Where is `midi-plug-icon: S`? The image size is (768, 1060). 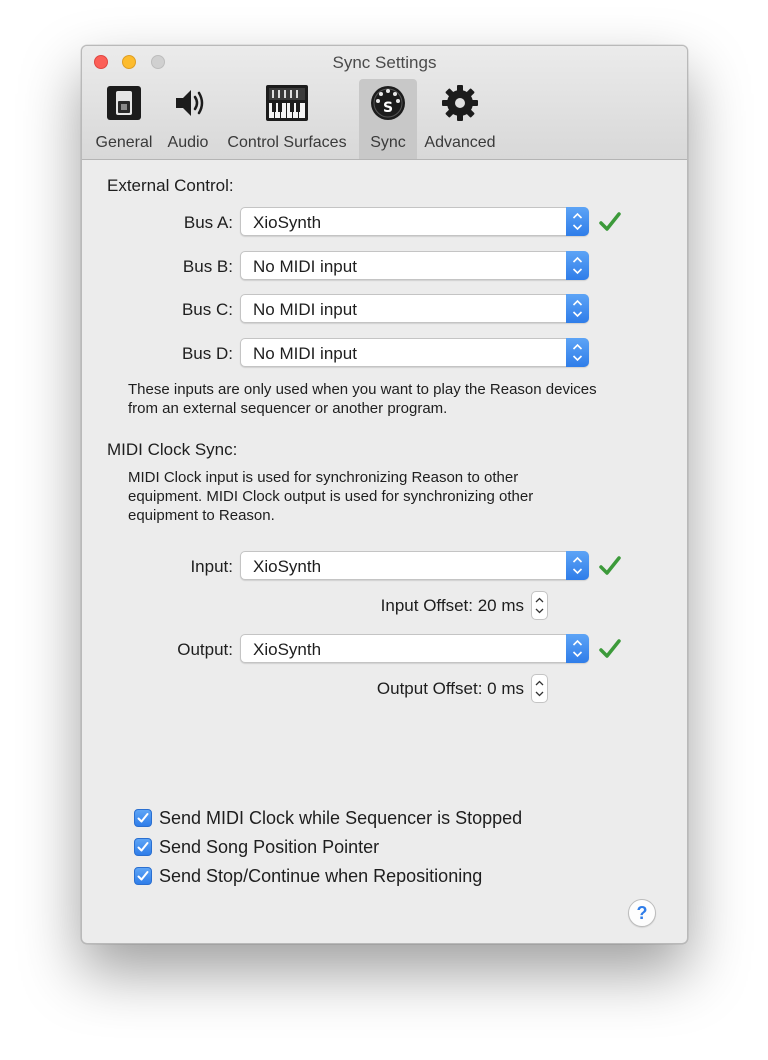
midi-plug-icon: S is located at coordinates (388, 103).